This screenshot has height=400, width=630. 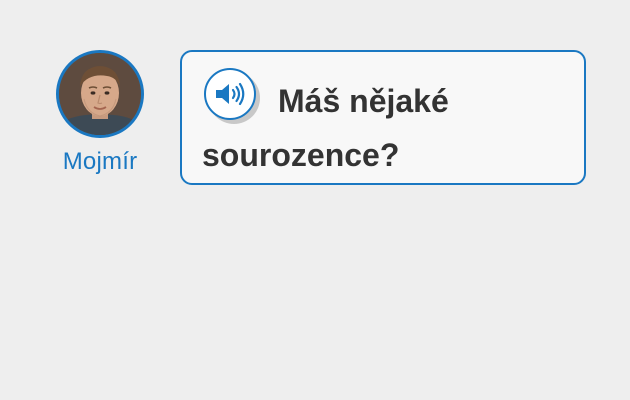 I want to click on avatar, so click(x=100, y=94).